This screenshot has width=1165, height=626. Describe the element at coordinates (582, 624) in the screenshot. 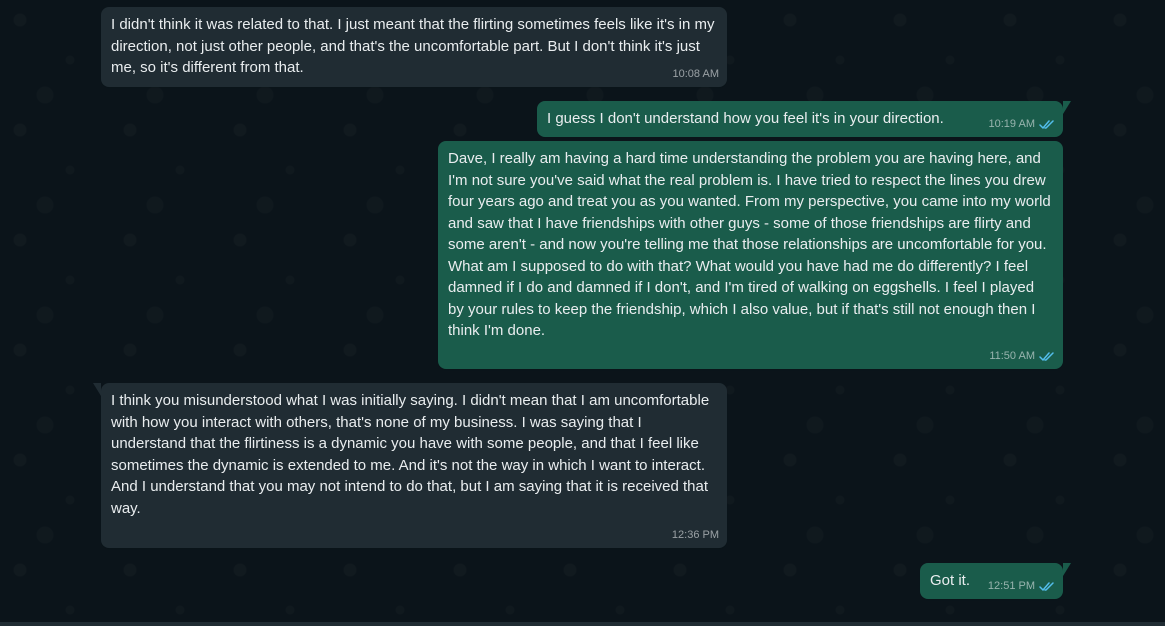

I see `composer-bar-edge` at that location.